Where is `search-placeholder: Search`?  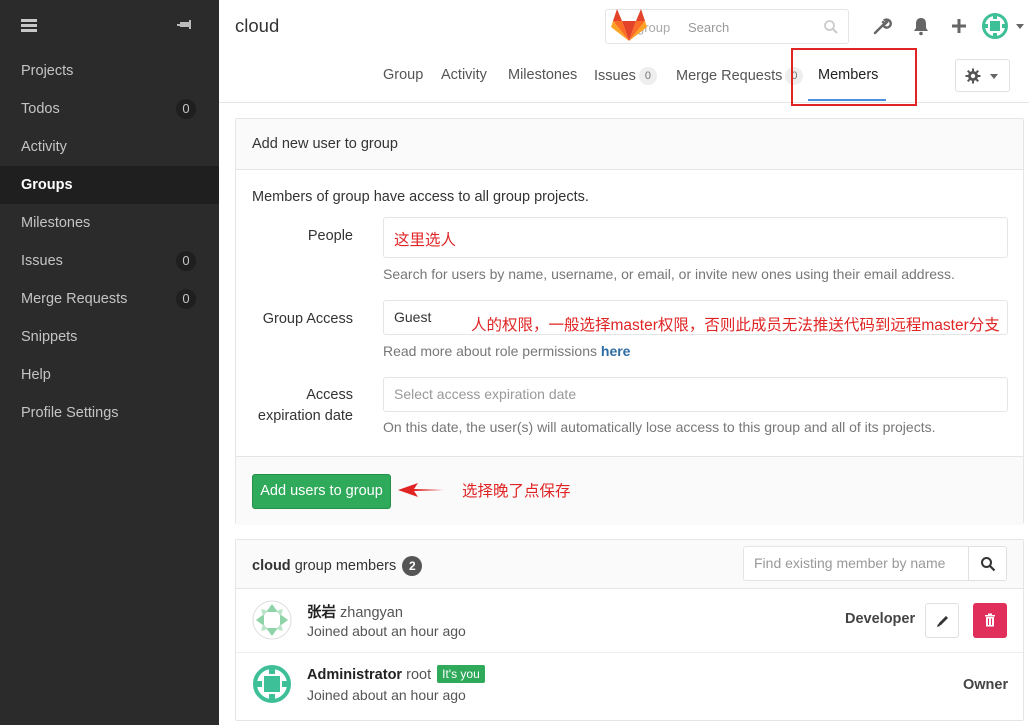
search-placeholder: Search is located at coordinates (709, 27).